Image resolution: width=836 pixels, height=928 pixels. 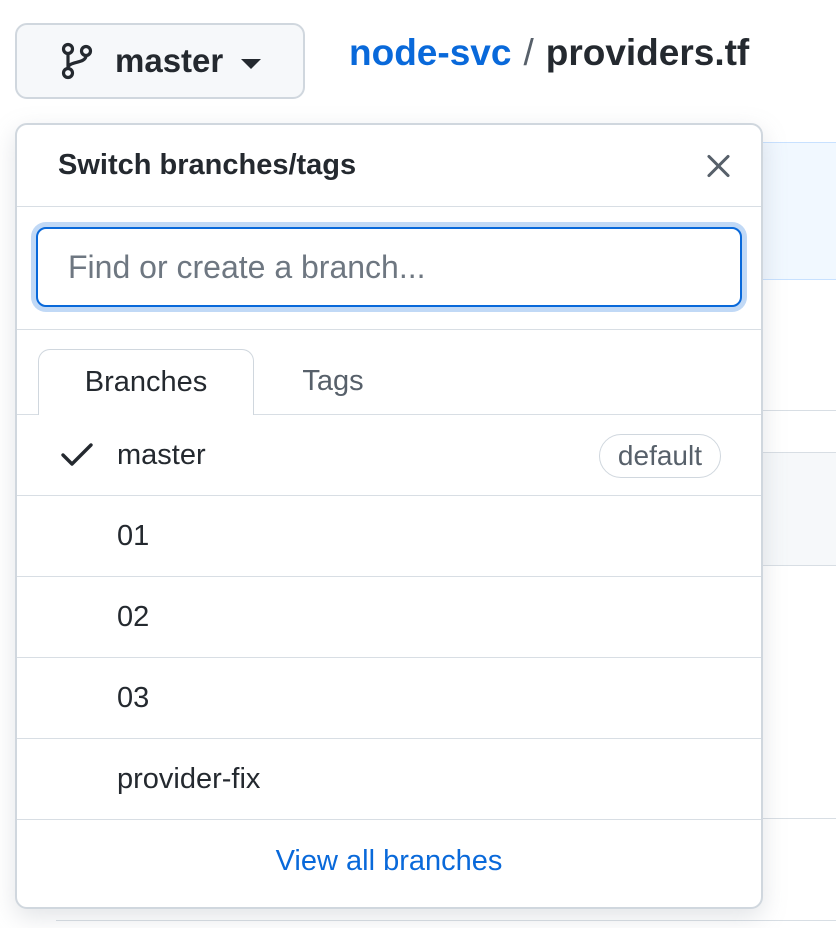 I want to click on dropdown-footer: View all branches, so click(x=389, y=861).